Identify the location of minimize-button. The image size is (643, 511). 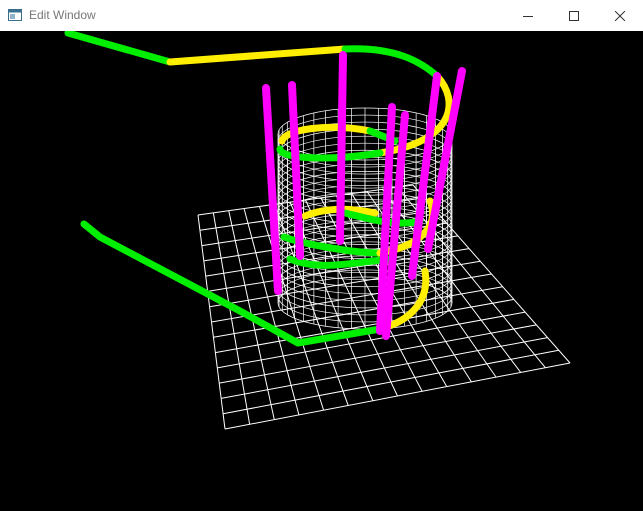
(528, 15).